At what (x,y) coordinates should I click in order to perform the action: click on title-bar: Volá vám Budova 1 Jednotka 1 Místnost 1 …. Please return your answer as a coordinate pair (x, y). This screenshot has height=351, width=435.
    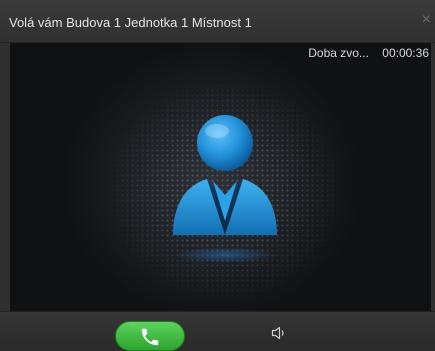
    Looking at the image, I should click on (217, 21).